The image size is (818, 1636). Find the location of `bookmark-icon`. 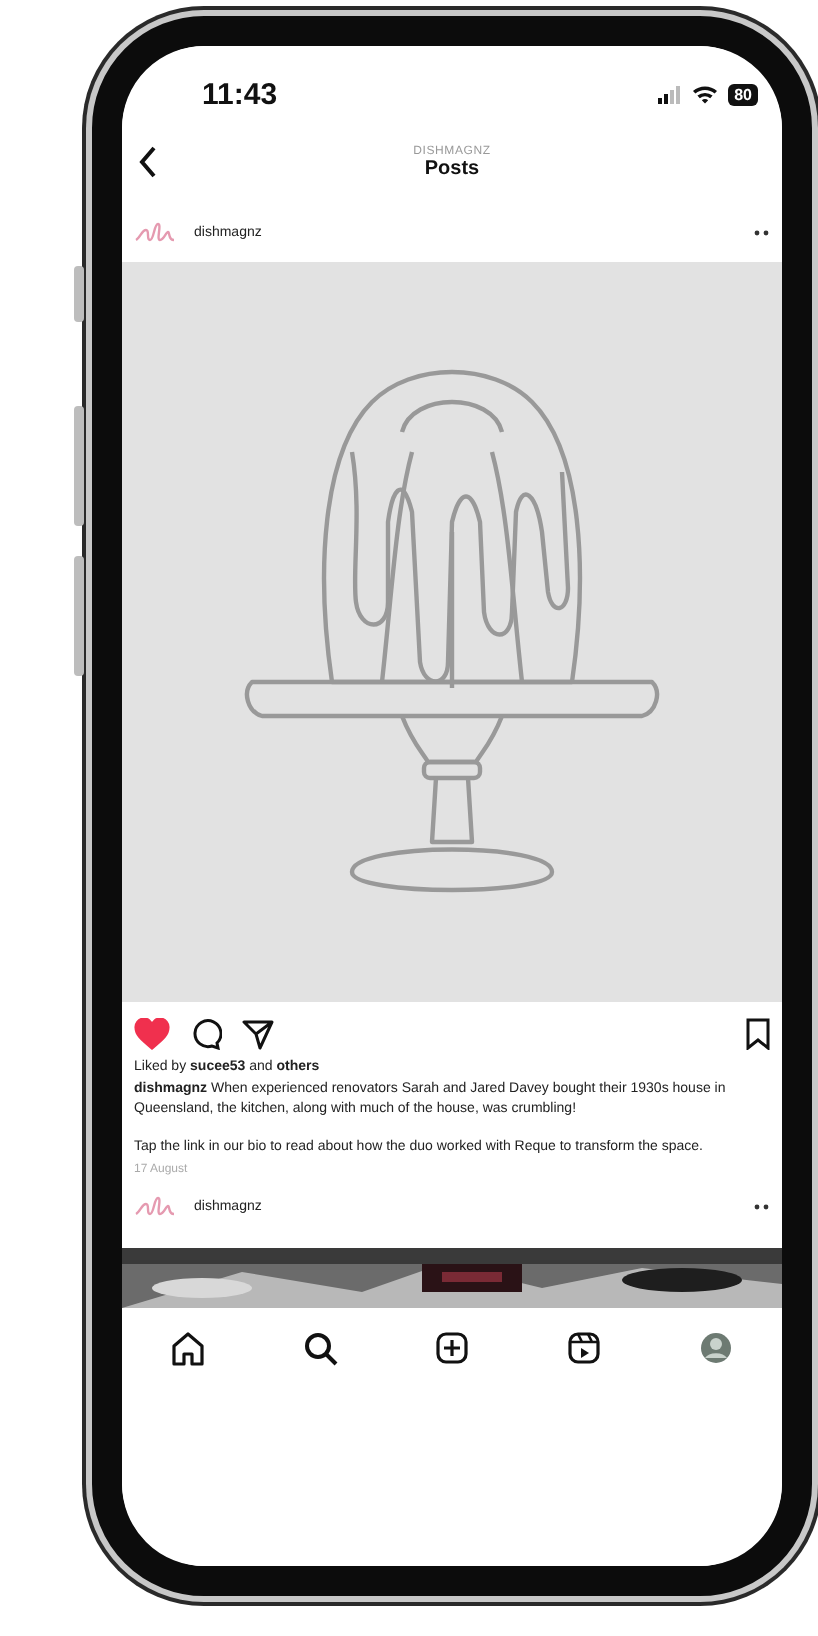

bookmark-icon is located at coordinates (758, 1034).